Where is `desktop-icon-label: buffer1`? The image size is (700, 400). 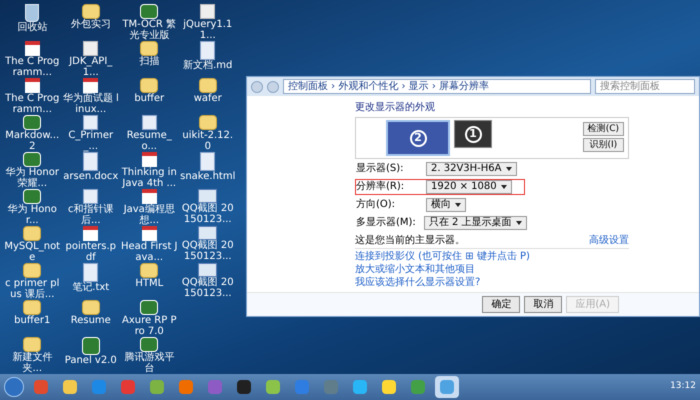 desktop-icon-label: buffer1 is located at coordinates (32, 320).